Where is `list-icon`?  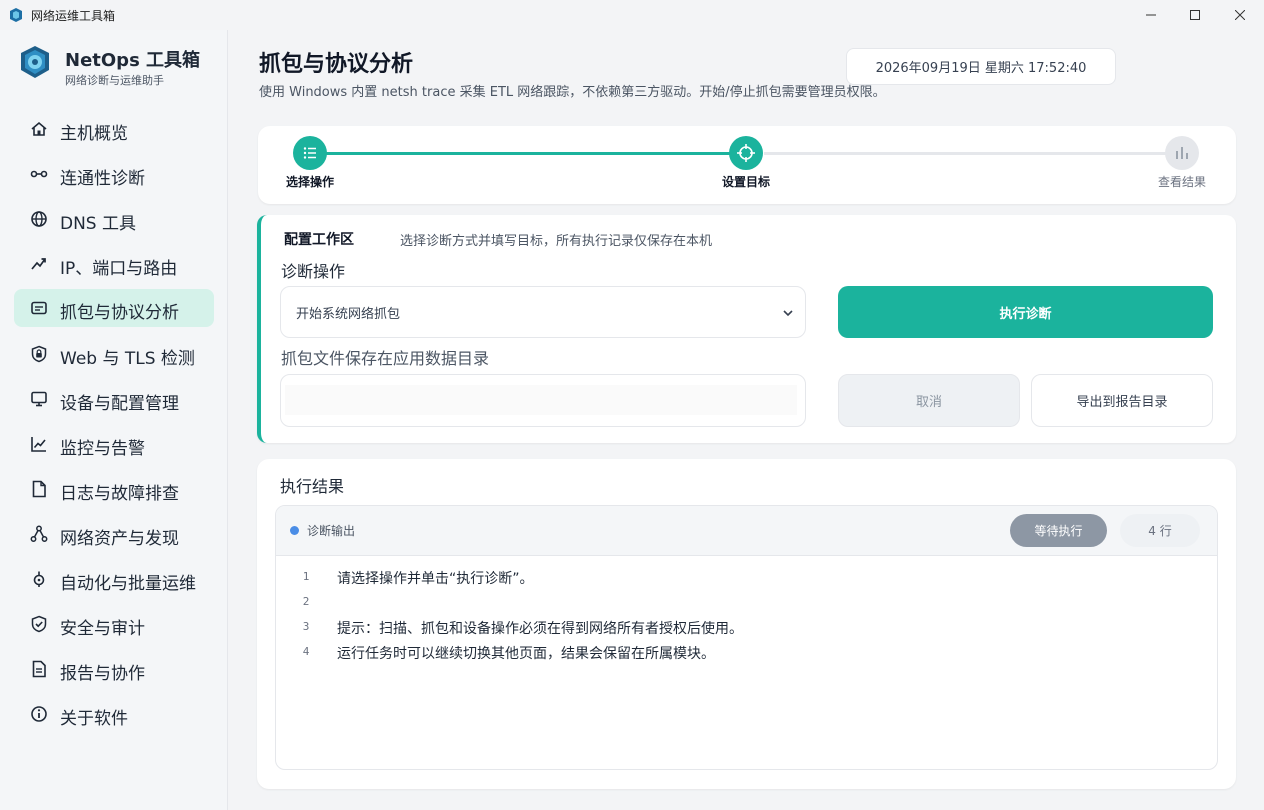
list-icon is located at coordinates (309, 153).